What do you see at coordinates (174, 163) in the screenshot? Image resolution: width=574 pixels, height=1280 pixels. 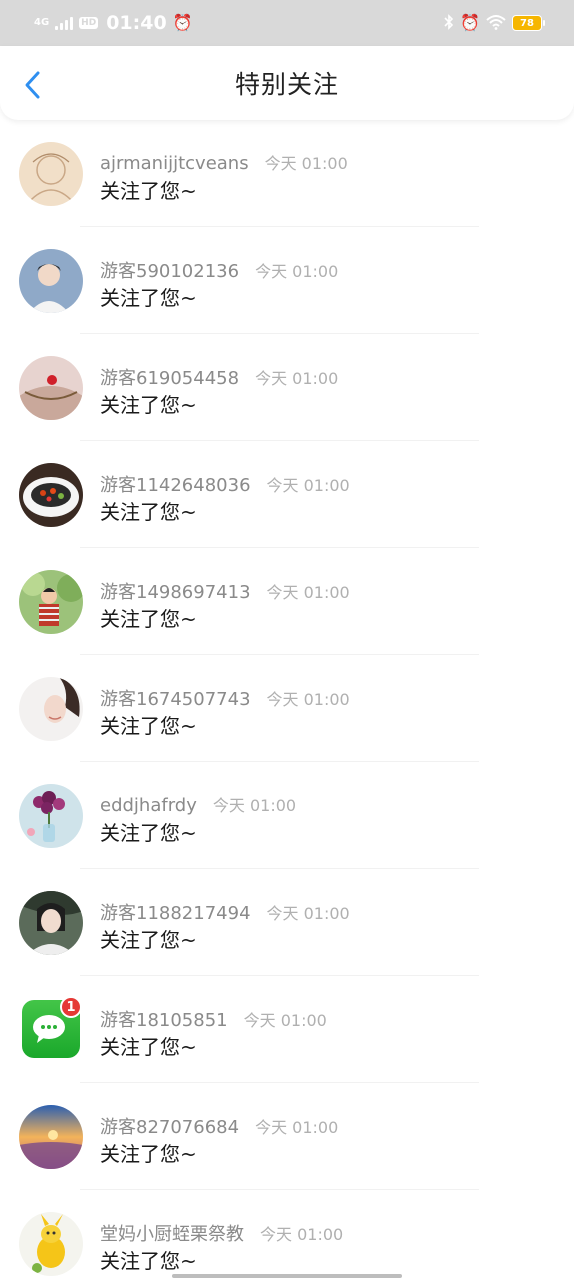 I see `user-name: ajrmanijjtcveans` at bounding box center [174, 163].